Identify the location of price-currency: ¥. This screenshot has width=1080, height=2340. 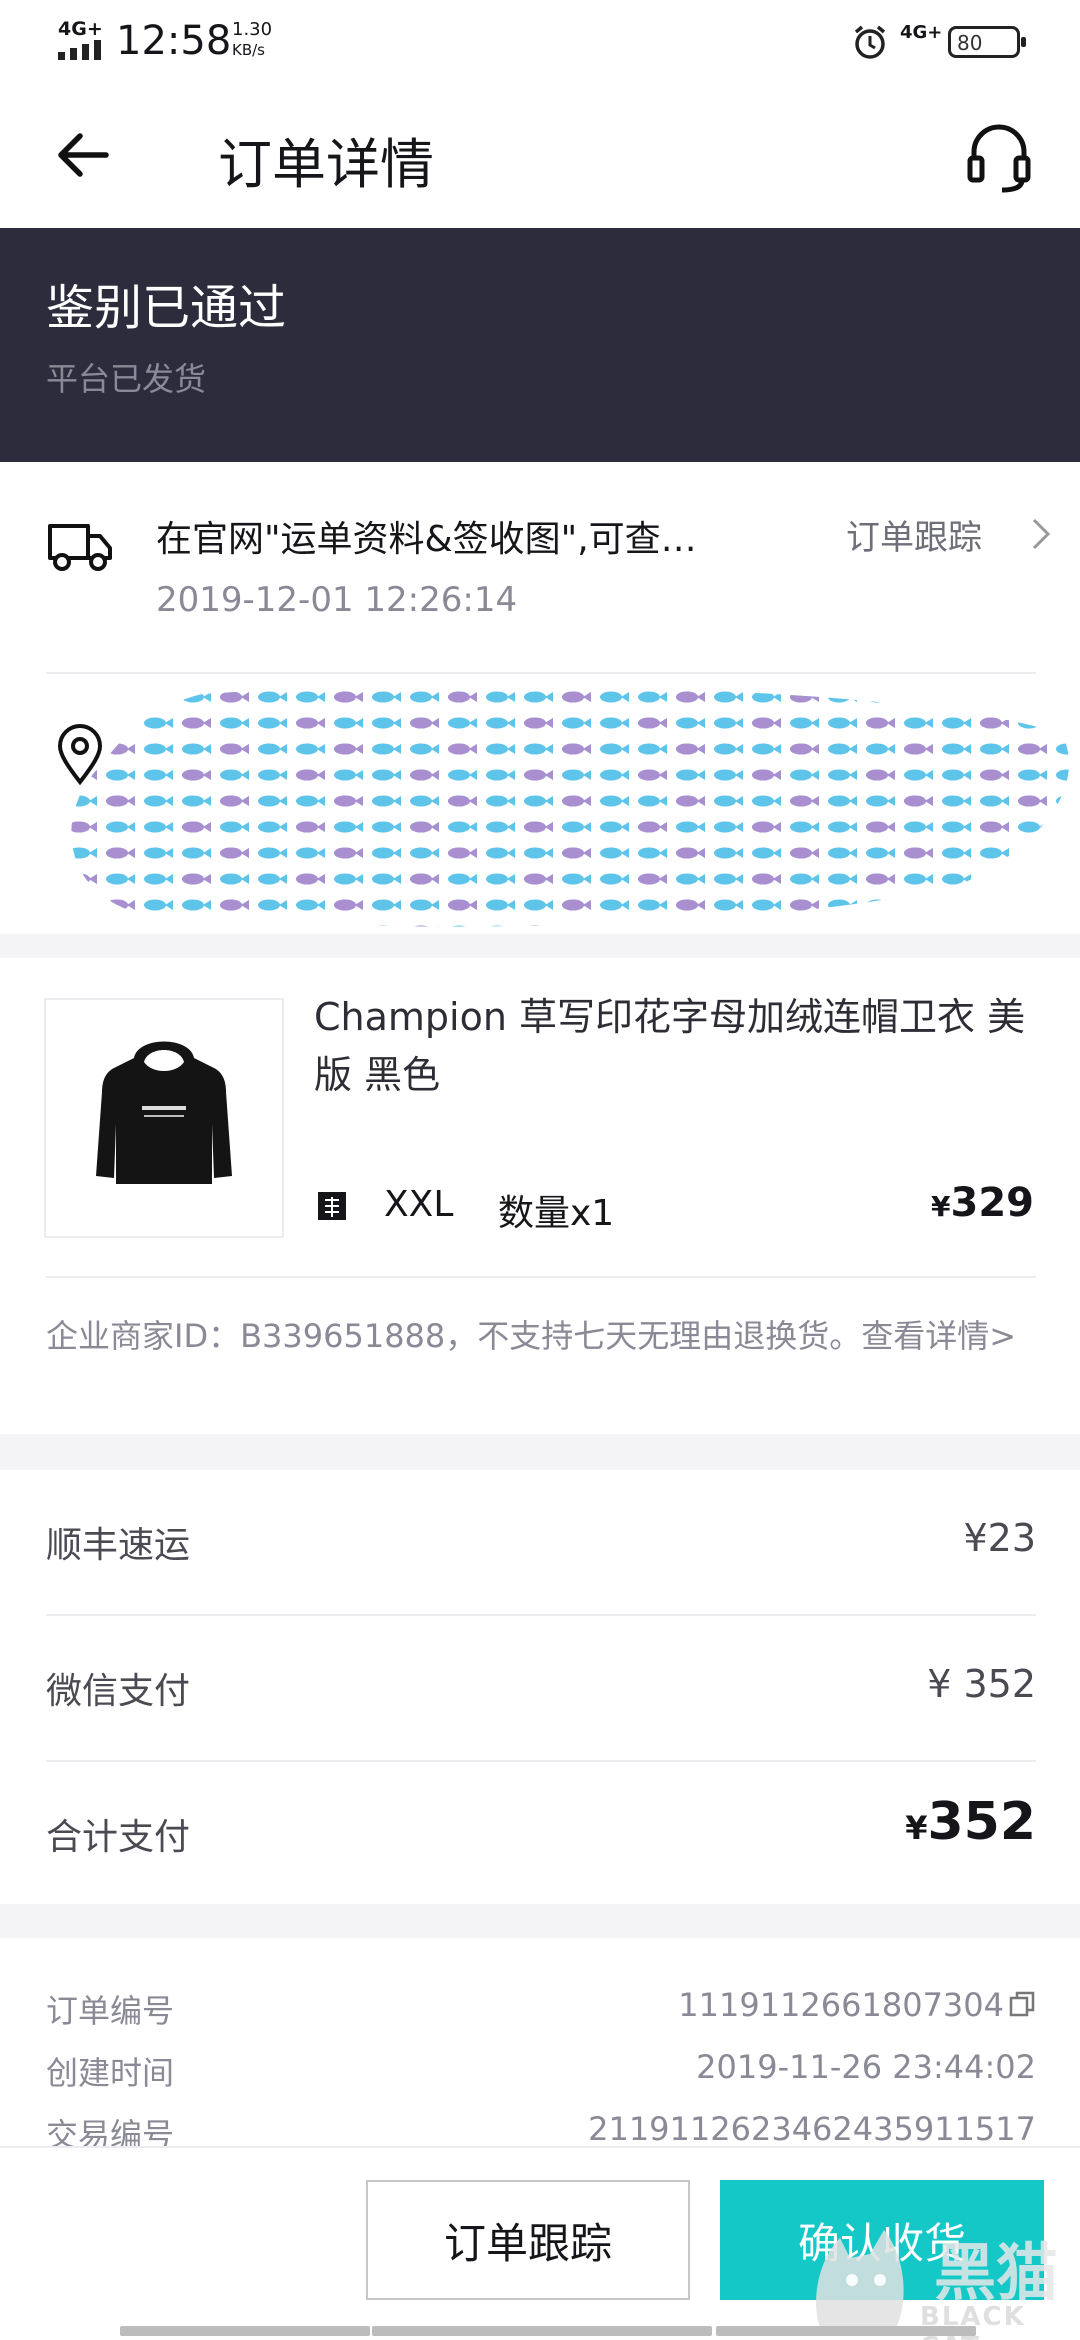
(941, 1206).